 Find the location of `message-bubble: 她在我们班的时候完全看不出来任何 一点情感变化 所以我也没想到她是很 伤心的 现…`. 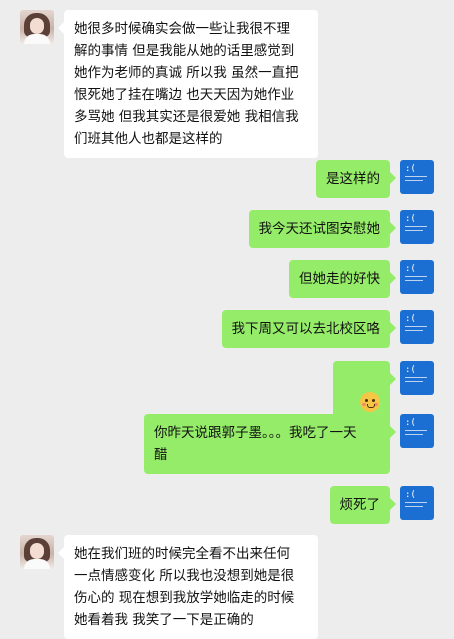

message-bubble: 她在我们班的时候完全看不出来任何 一点情感变化 所以我也没想到她是很 伤心的 现… is located at coordinates (188, 587).